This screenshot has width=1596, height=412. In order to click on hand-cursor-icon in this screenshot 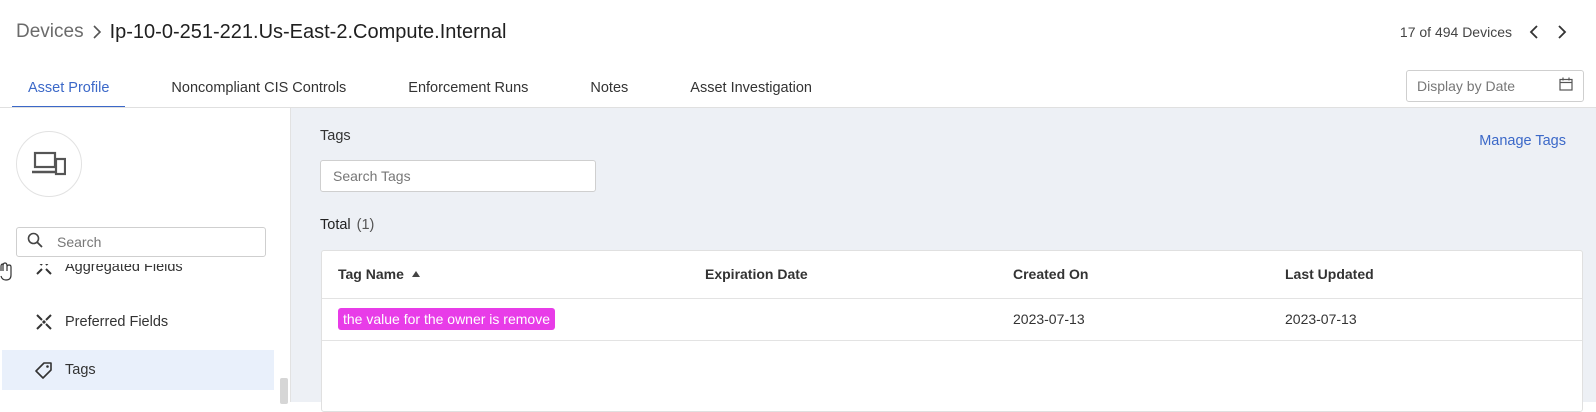, I will do `click(6, 274)`.